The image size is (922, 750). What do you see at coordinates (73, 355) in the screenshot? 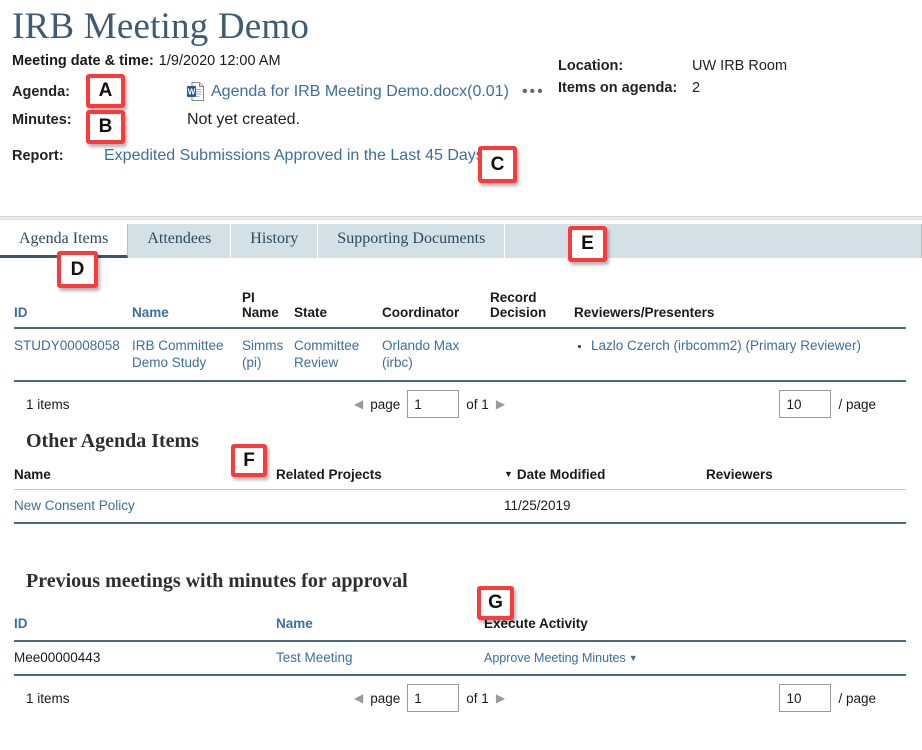
I see `cell-study-id: STUDY00008058` at bounding box center [73, 355].